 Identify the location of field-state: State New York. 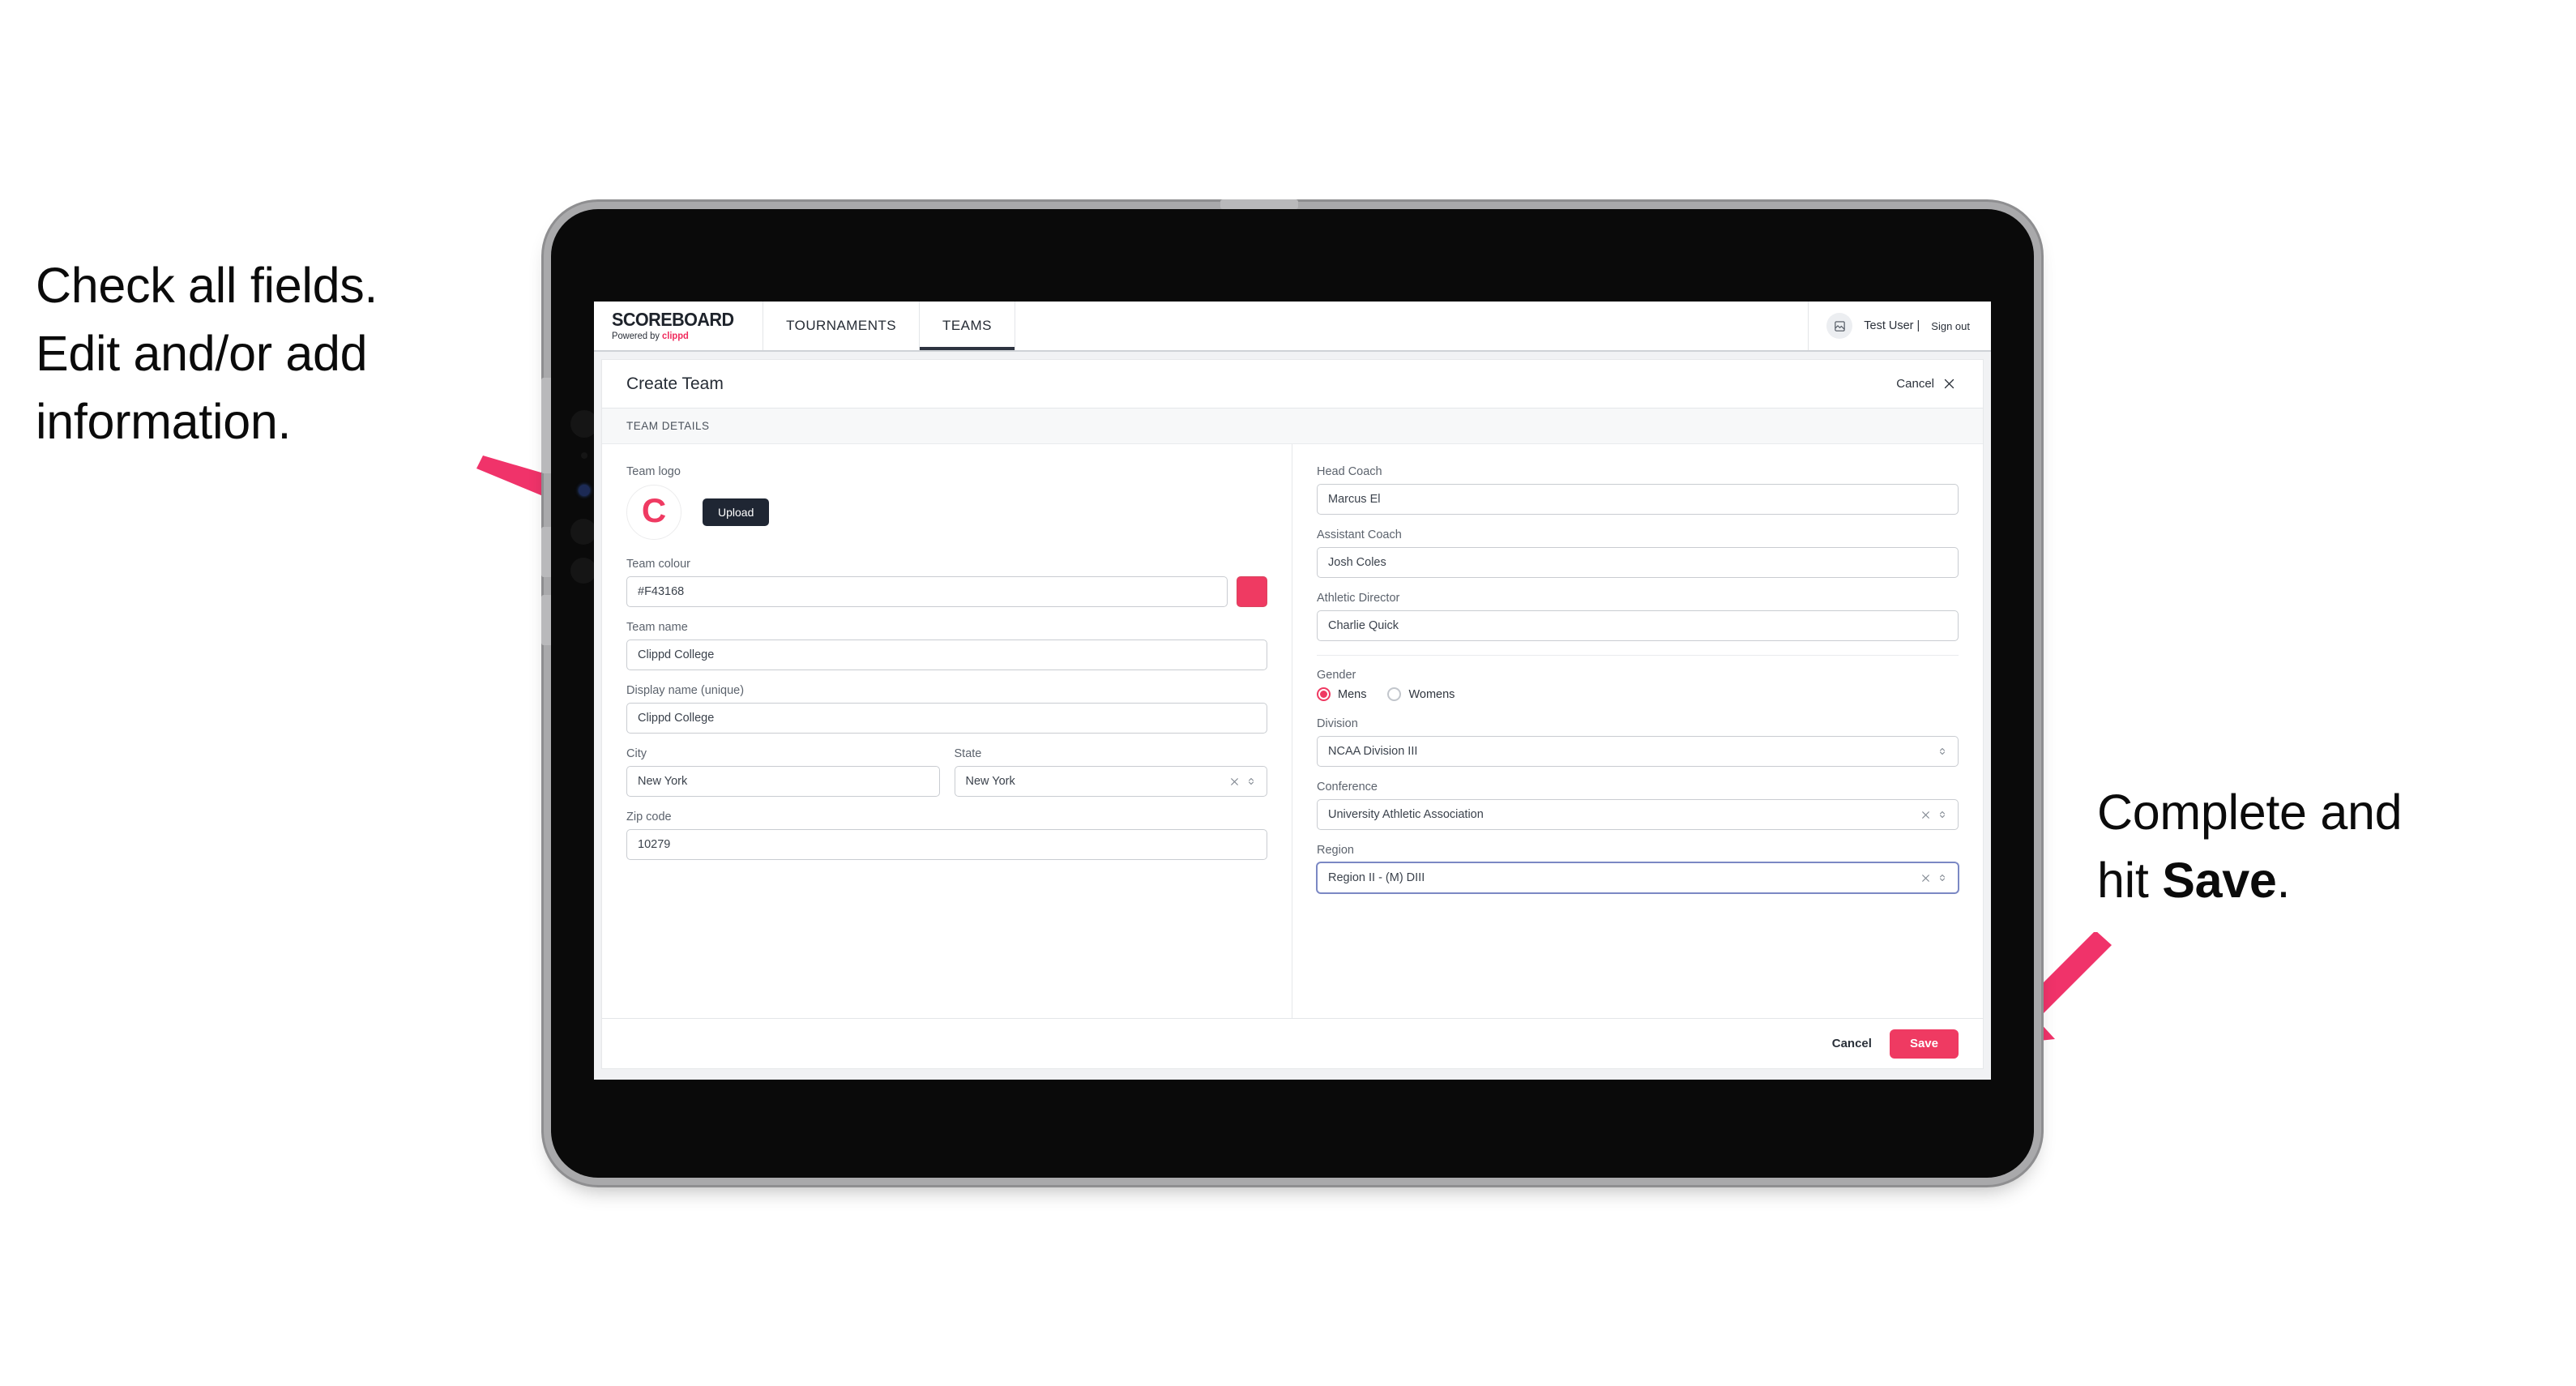
(1110, 772).